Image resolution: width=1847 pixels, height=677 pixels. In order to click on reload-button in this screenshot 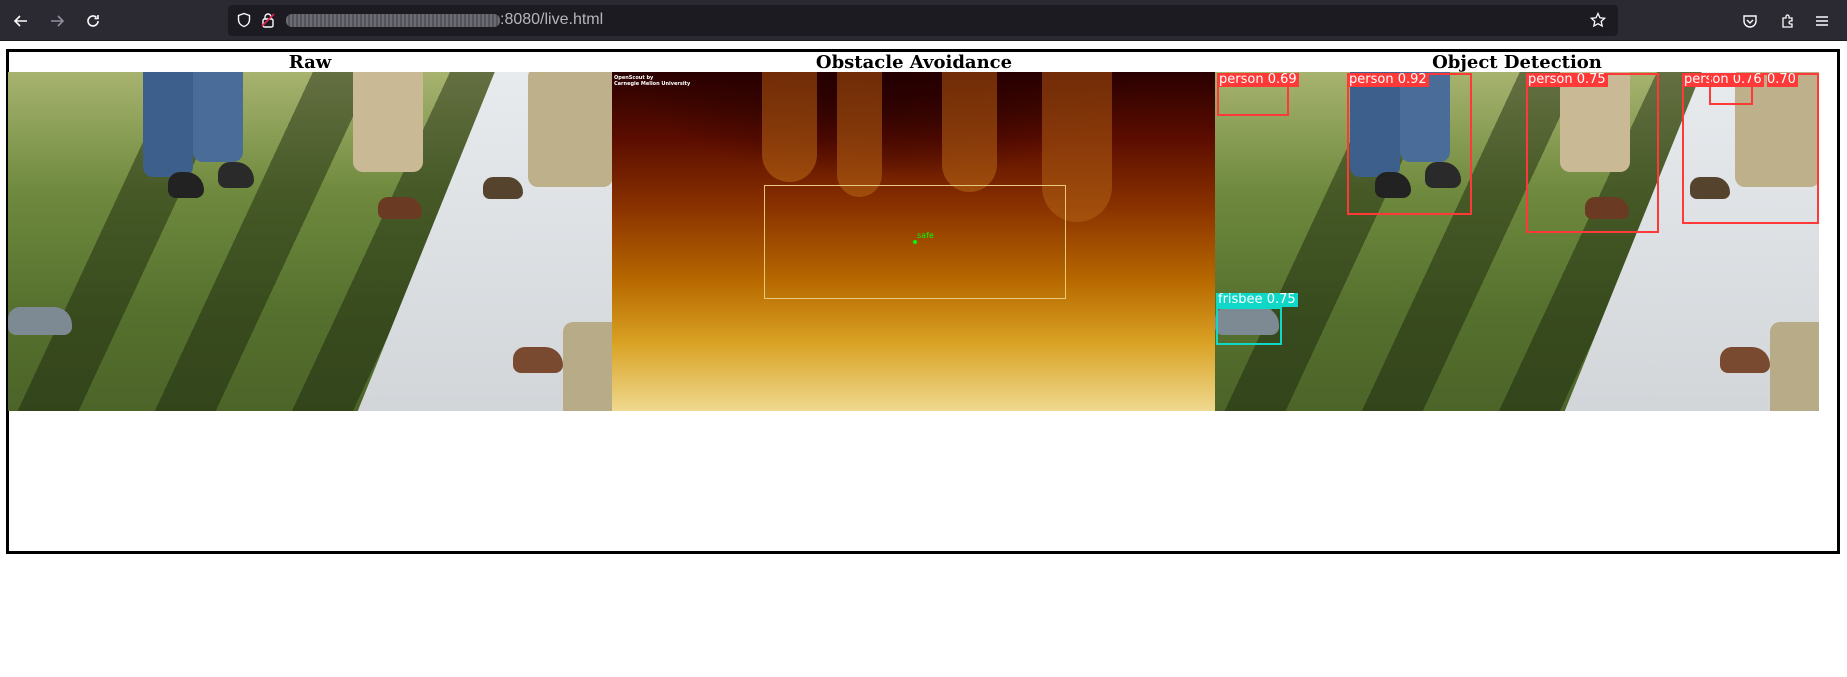, I will do `click(93, 21)`.